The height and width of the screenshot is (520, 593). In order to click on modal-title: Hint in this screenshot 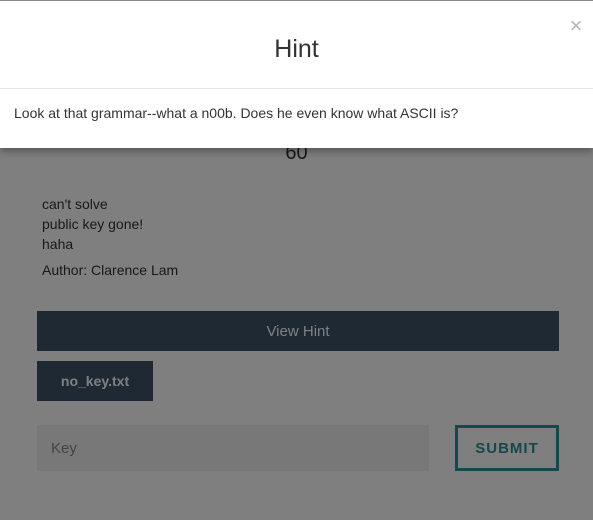, I will do `click(296, 49)`.